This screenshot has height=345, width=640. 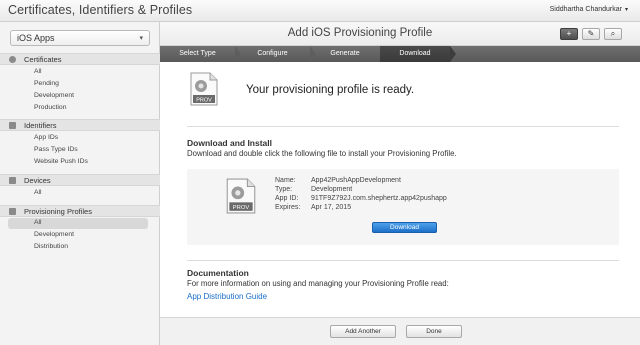 I want to click on wizard-steps: Select Type Configure Generate Download, so click(x=400, y=54).